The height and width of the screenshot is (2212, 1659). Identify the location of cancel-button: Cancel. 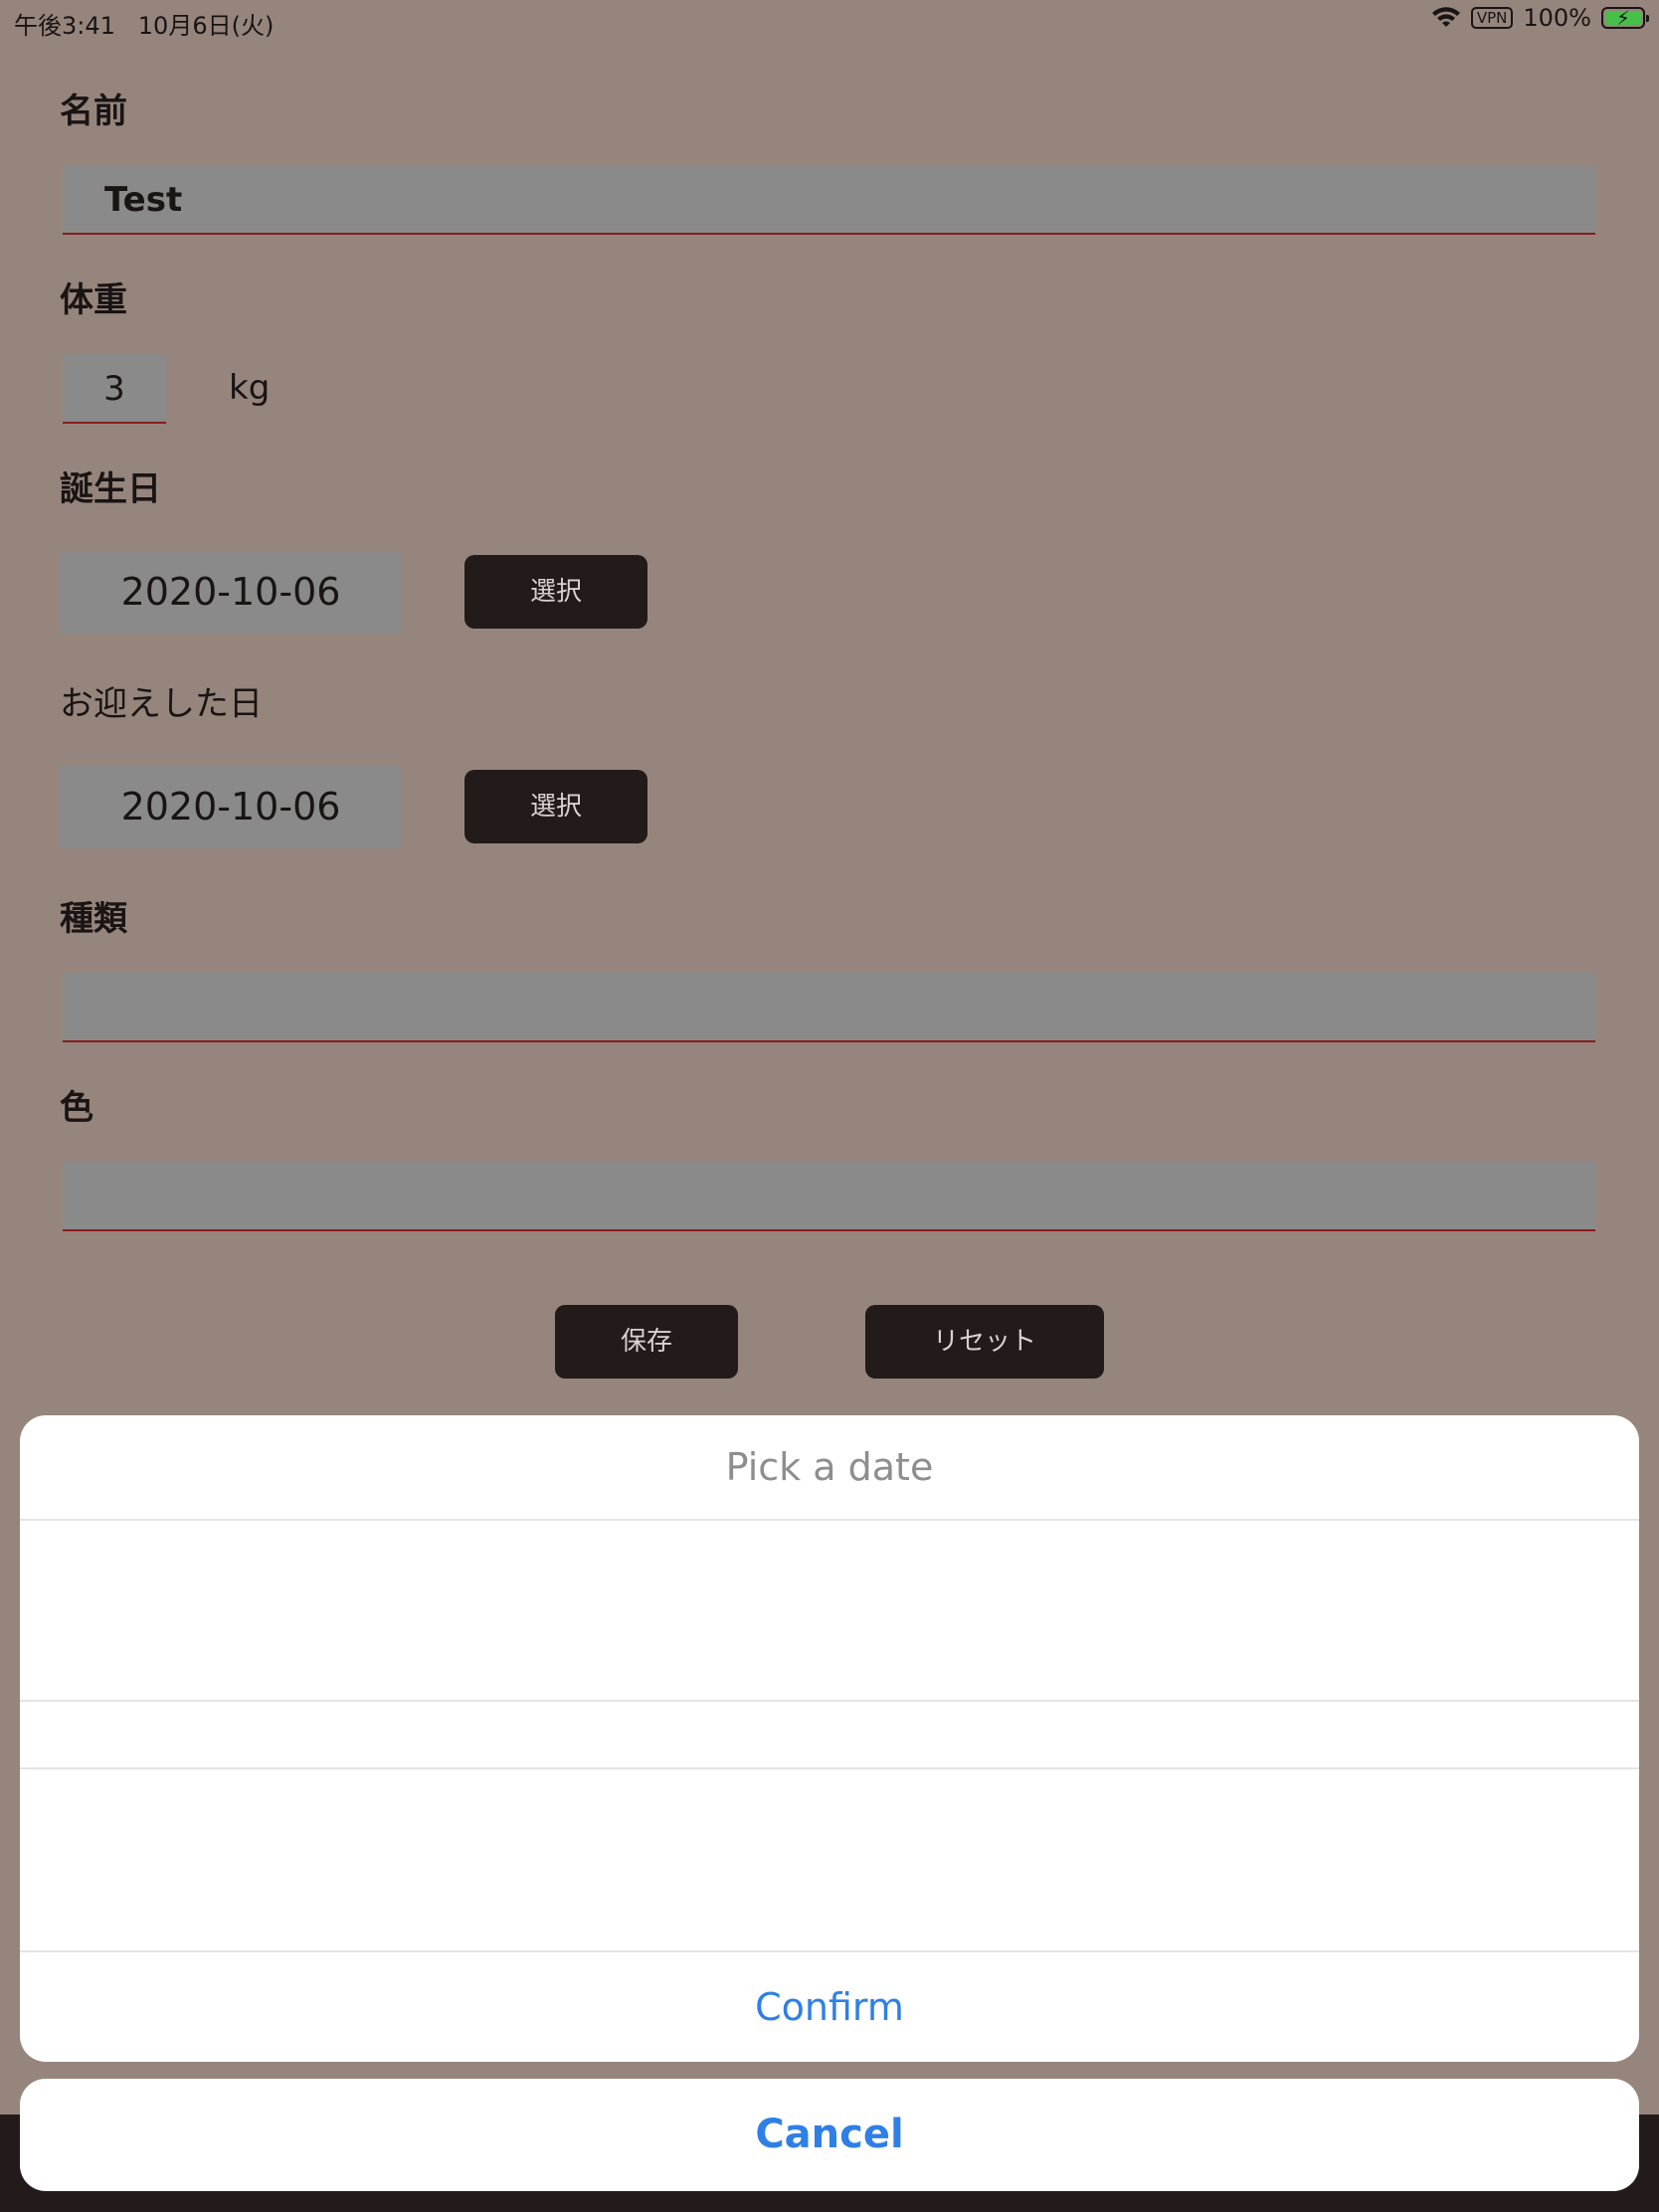
(829, 2135).